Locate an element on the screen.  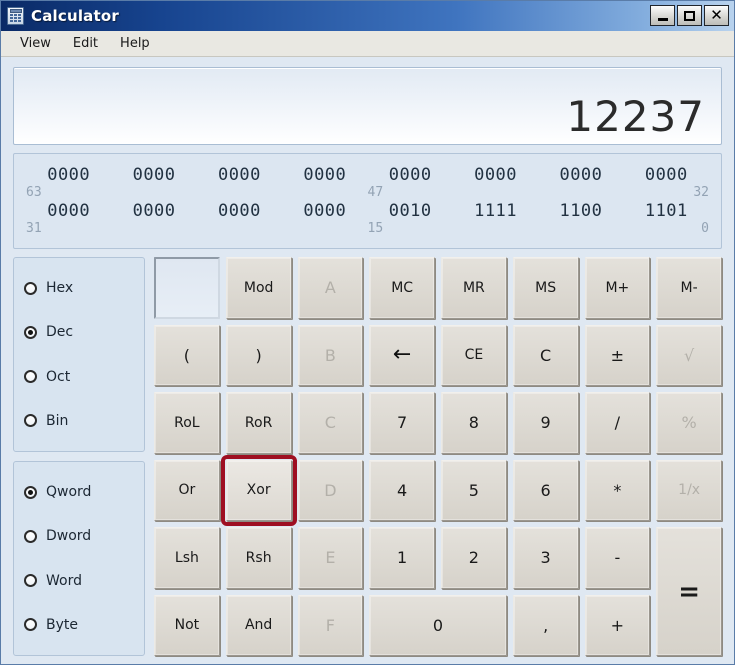
minimize-icon is located at coordinates (662, 19).